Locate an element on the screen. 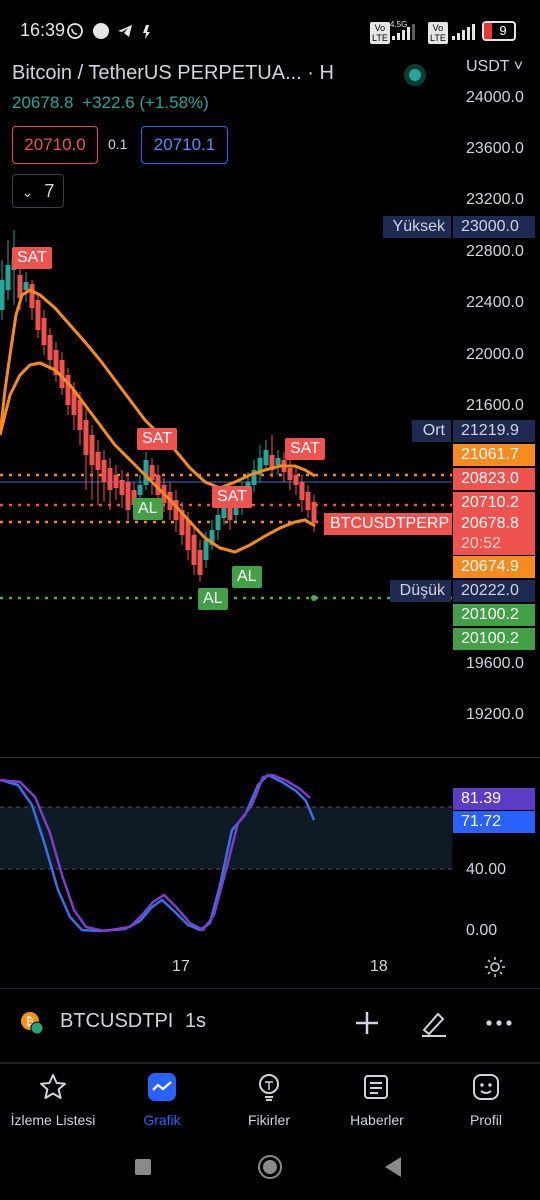 The width and height of the screenshot is (540, 1200). signal-icon is located at coordinates (403, 32).